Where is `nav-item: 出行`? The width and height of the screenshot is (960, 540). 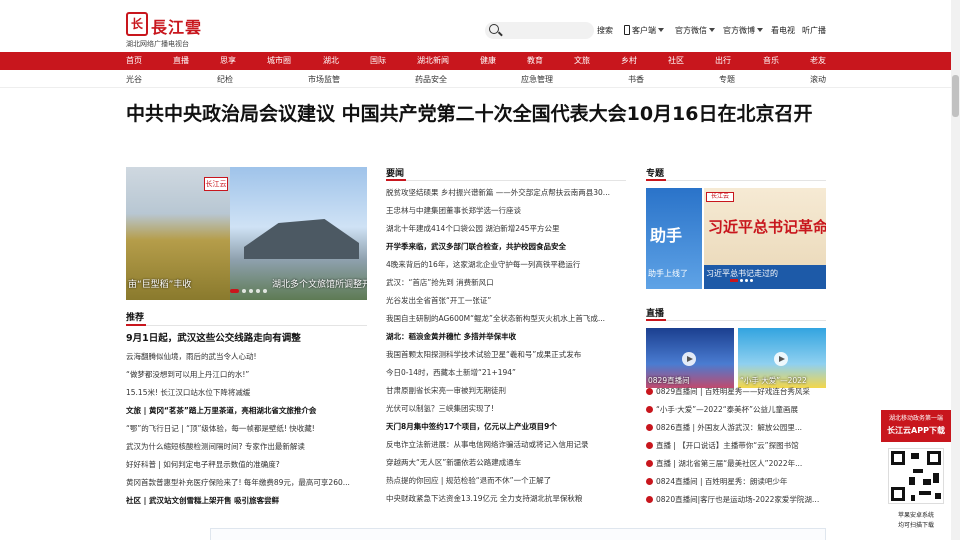
nav-item: 出行 is located at coordinates (723, 60).